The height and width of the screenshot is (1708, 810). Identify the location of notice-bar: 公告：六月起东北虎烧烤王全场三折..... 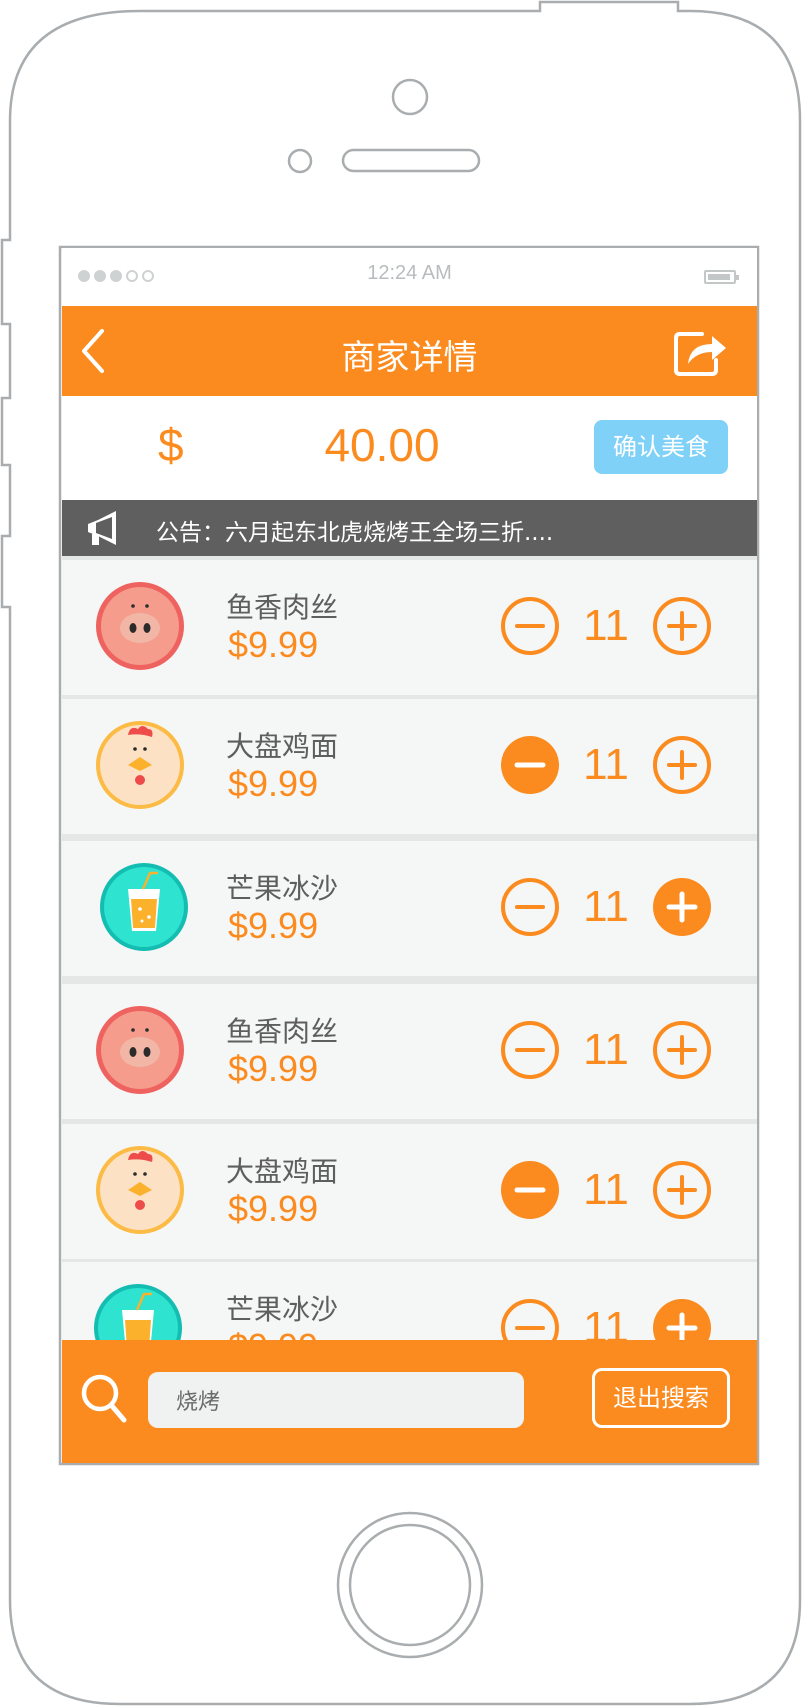
(409, 528).